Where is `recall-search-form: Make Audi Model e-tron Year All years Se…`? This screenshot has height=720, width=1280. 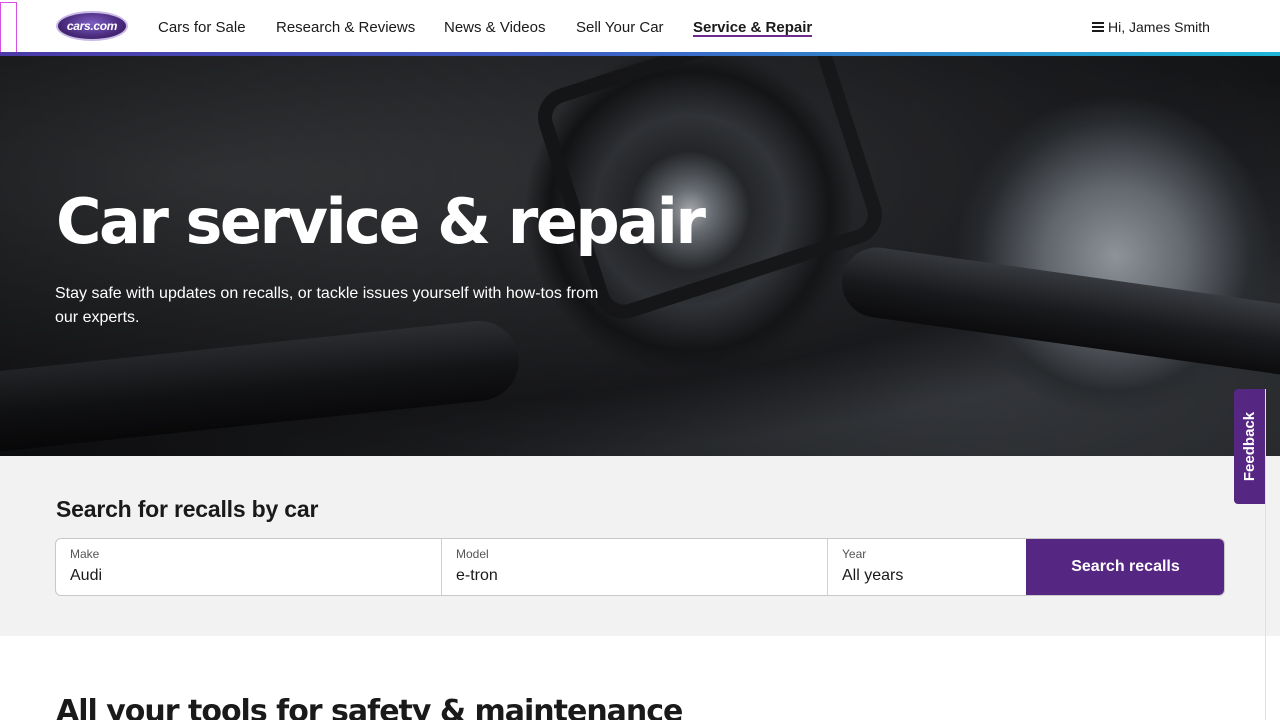
recall-search-form: Make Audi Model e-tron Year All years Se… is located at coordinates (640, 567).